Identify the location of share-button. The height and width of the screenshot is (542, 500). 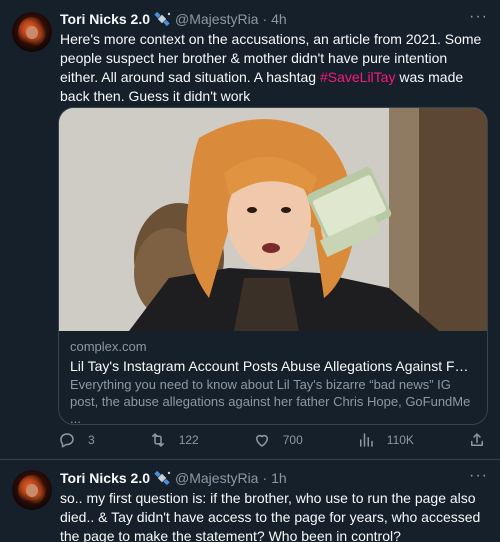
(477, 440).